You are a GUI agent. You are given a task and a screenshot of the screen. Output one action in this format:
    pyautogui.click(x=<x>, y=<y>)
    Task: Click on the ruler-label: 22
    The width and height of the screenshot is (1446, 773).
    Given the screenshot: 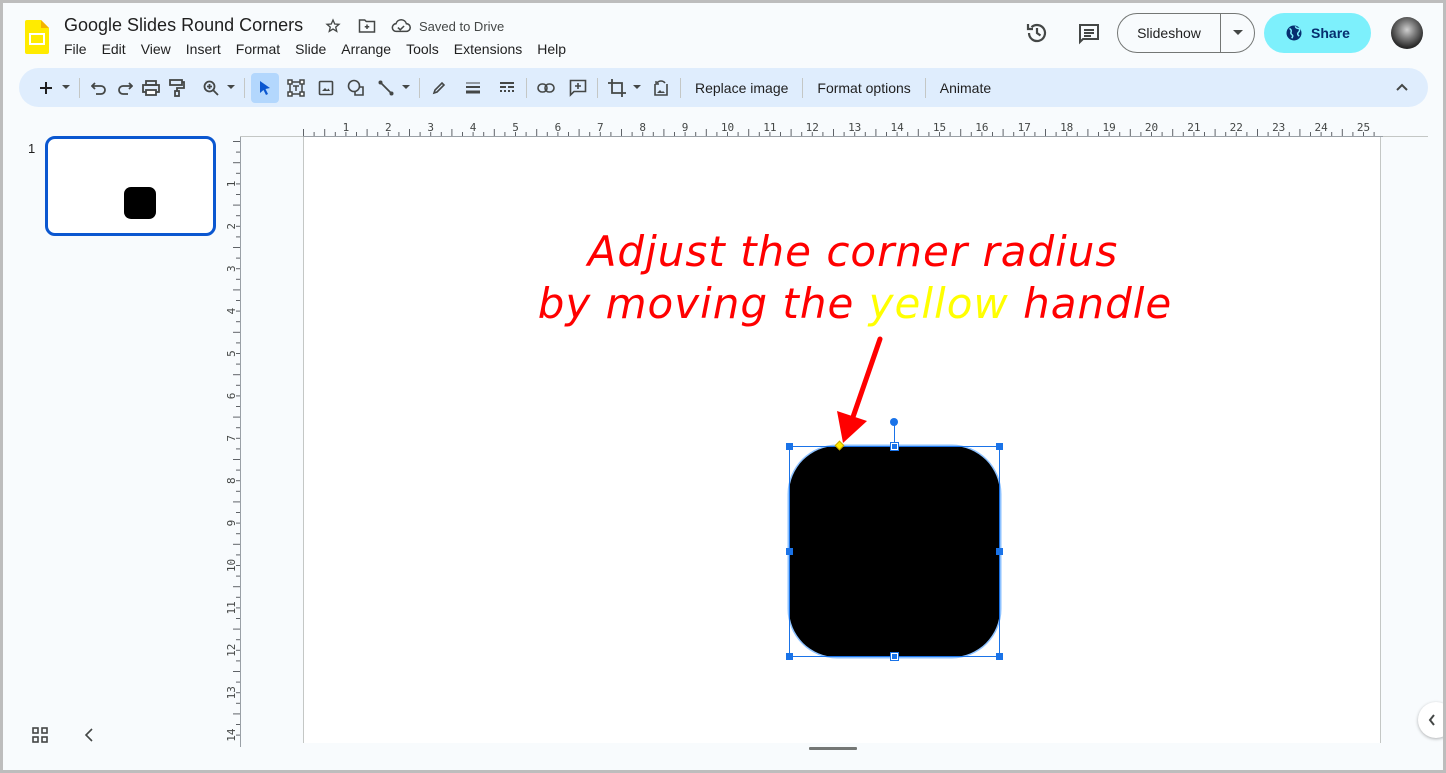 What is the action you would take?
    pyautogui.click(x=1236, y=127)
    